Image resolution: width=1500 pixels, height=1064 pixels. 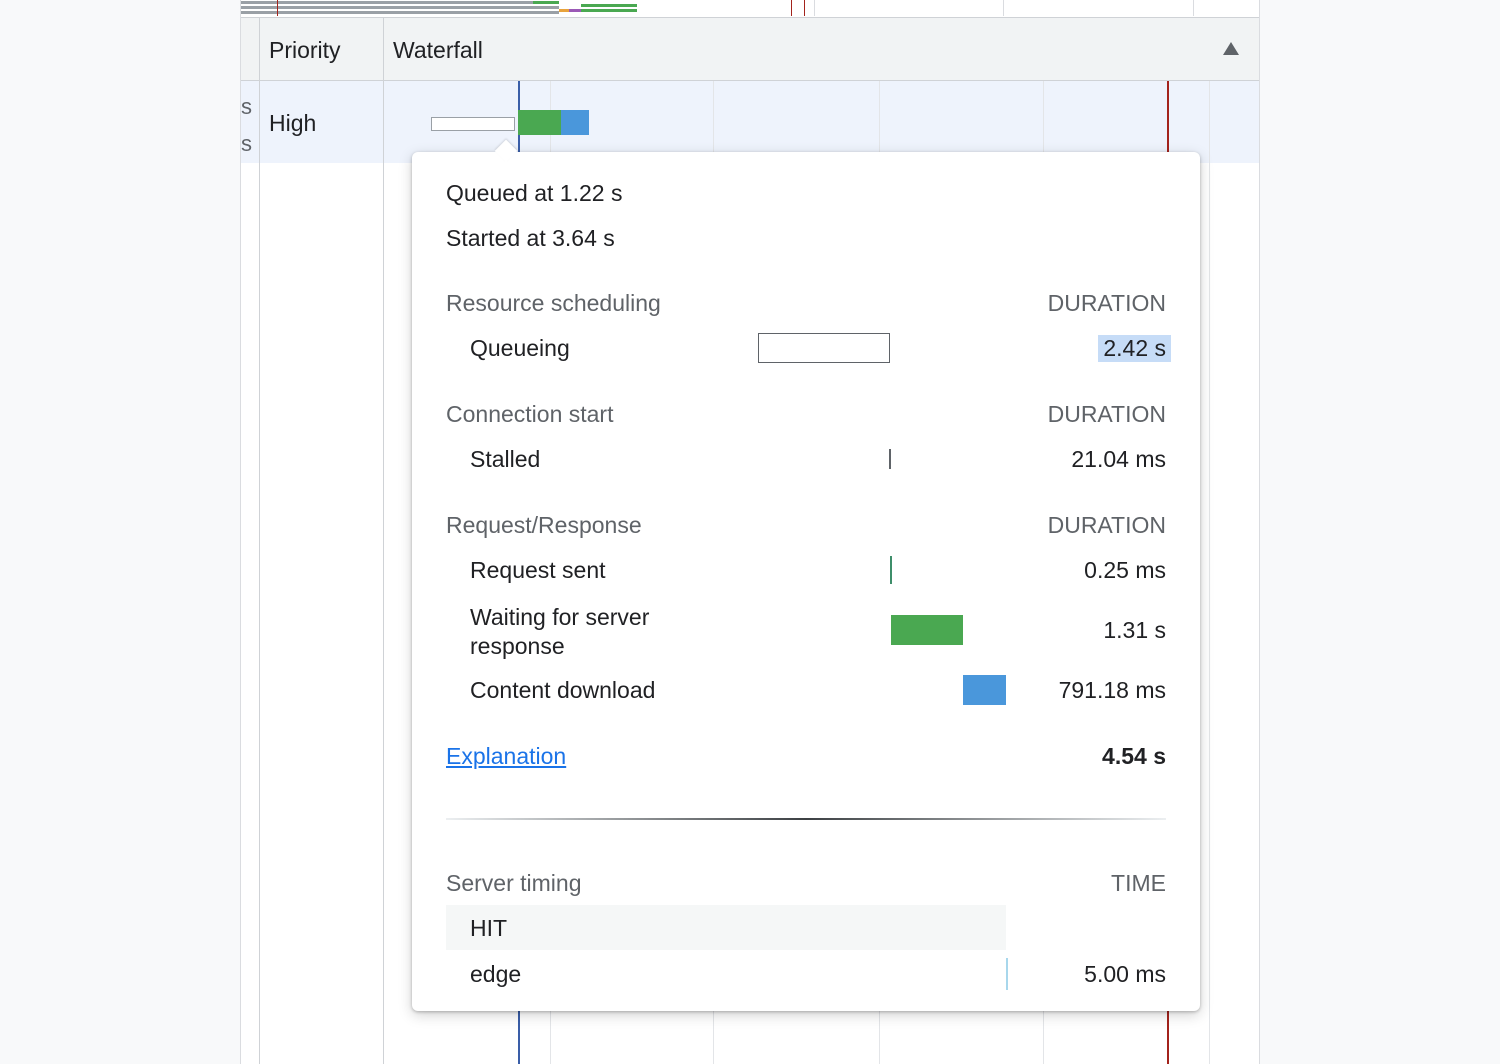 I want to click on content-download-bar, so click(x=984, y=690).